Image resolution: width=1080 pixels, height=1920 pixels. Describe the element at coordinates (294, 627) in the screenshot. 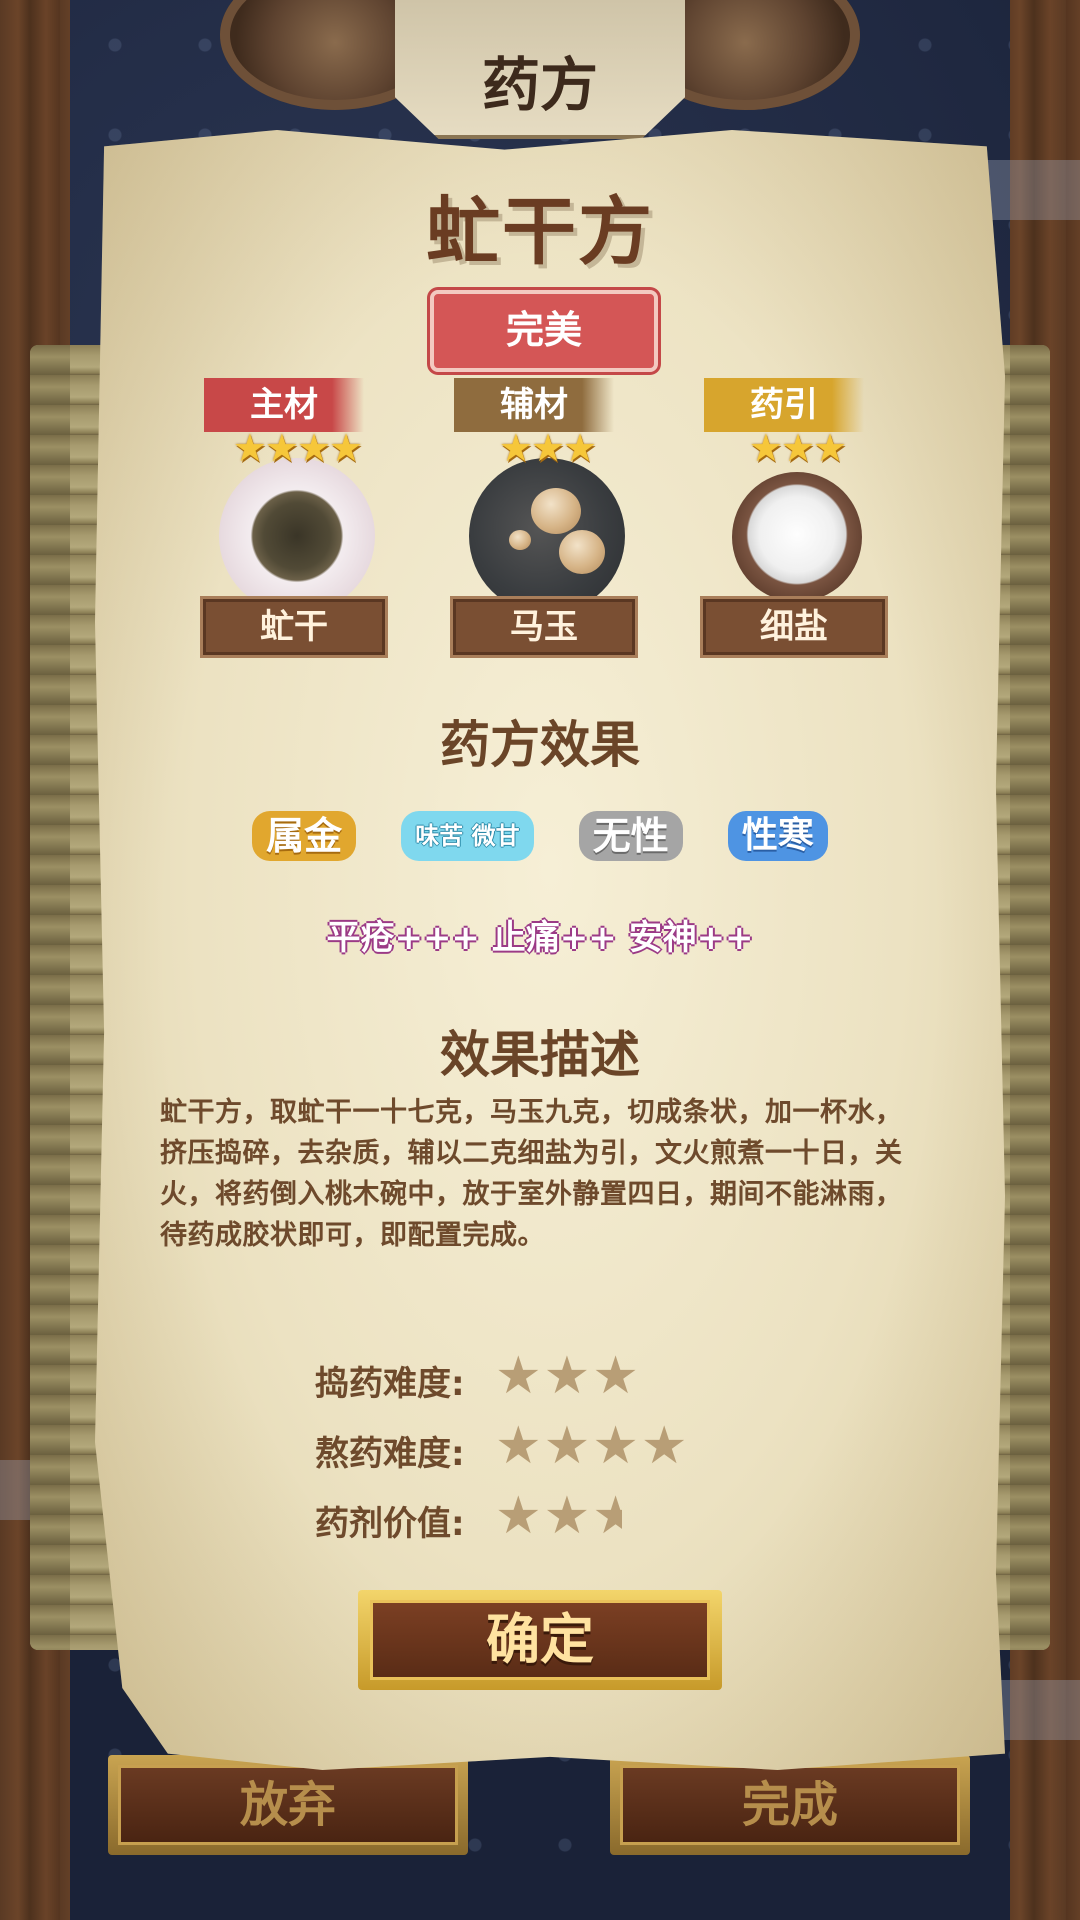

I see `ingredient-name: 虻干` at that location.